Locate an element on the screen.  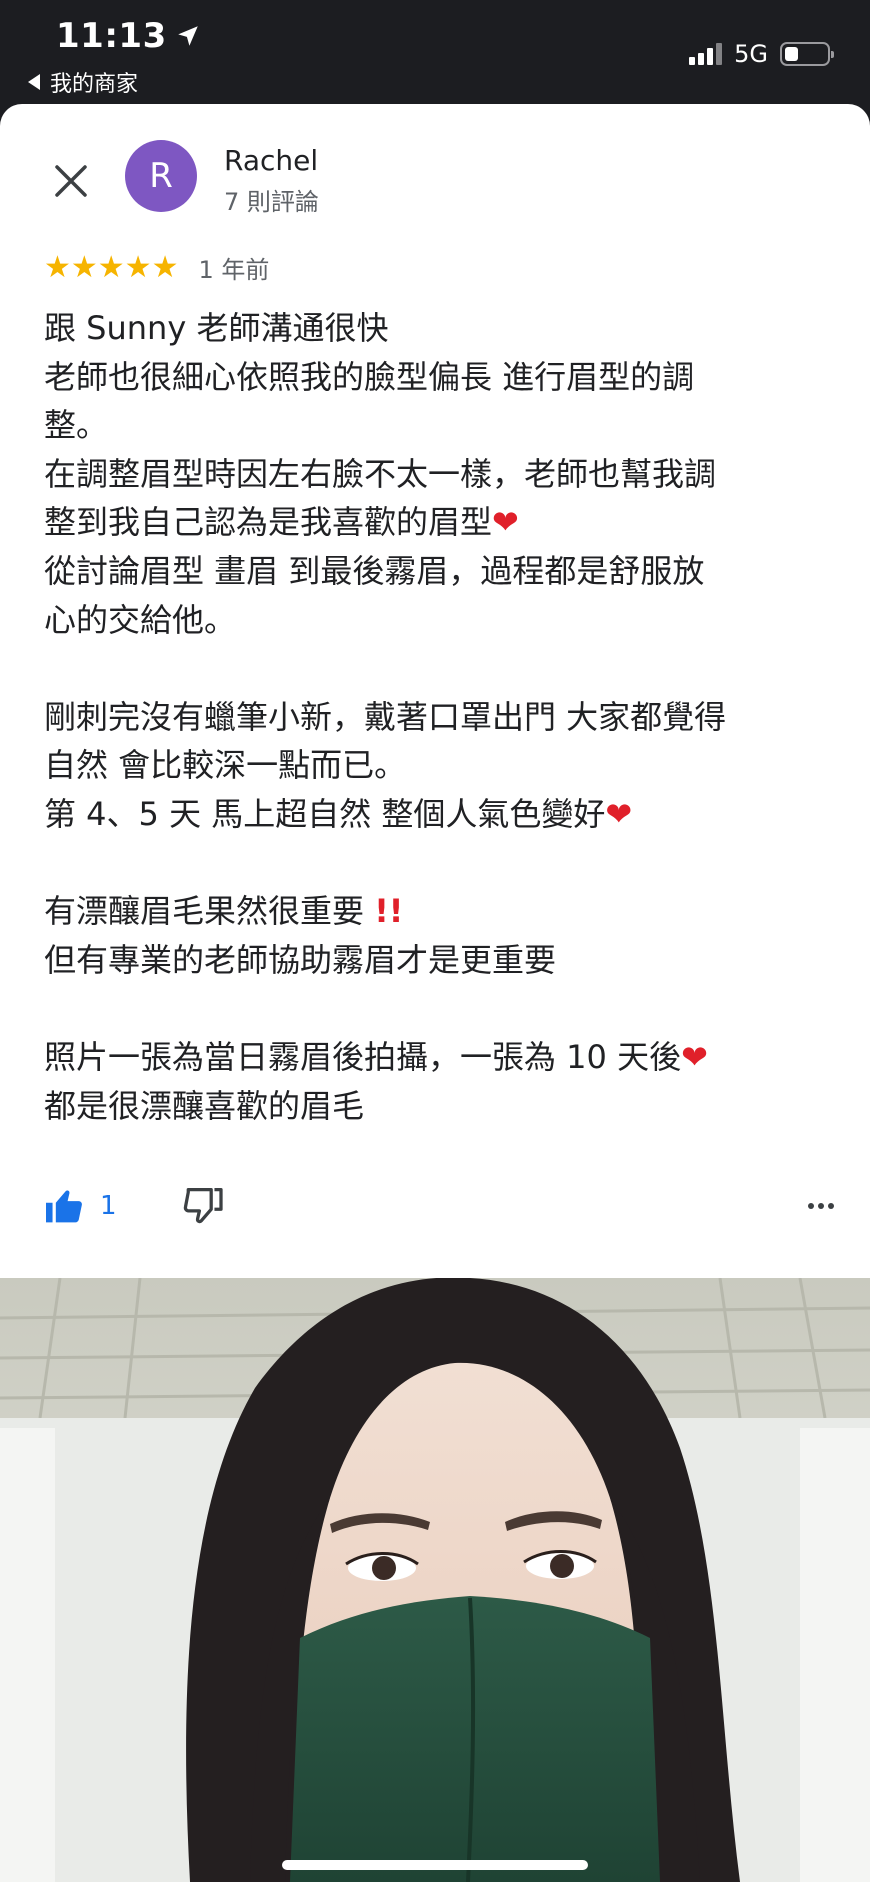
review-line: 都是很漂釀喜歡的眉毛 is located at coordinates (204, 1105).